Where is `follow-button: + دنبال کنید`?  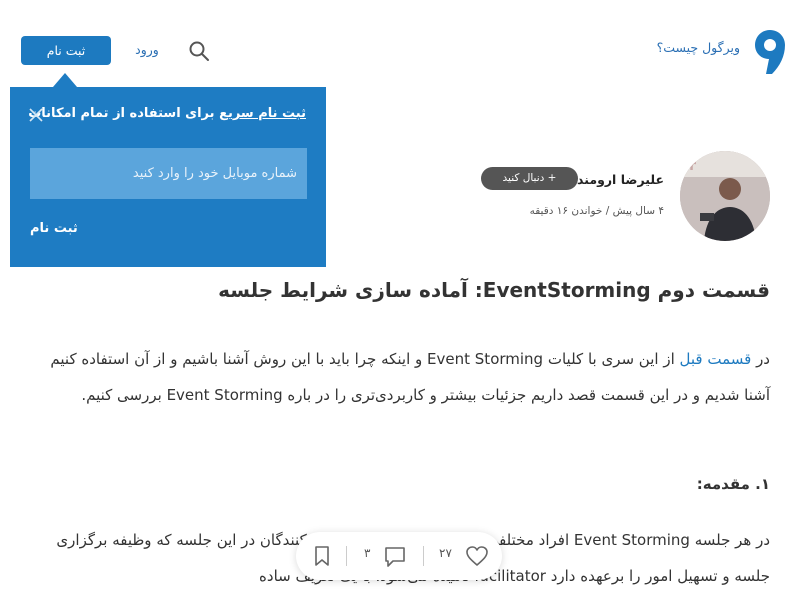
follow-button: + دنبال کنید is located at coordinates (529, 178).